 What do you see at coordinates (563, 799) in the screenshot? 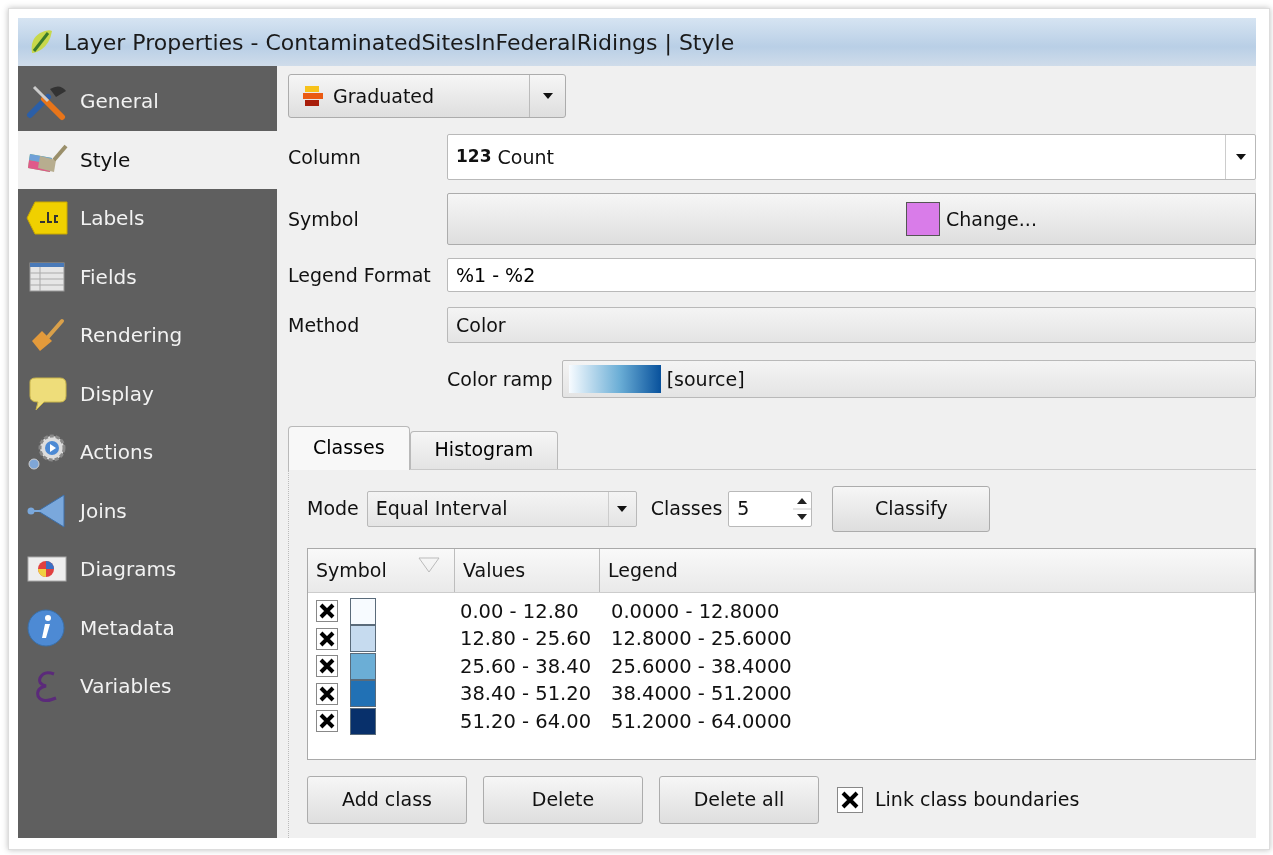
I see `table-action-button: Delete` at bounding box center [563, 799].